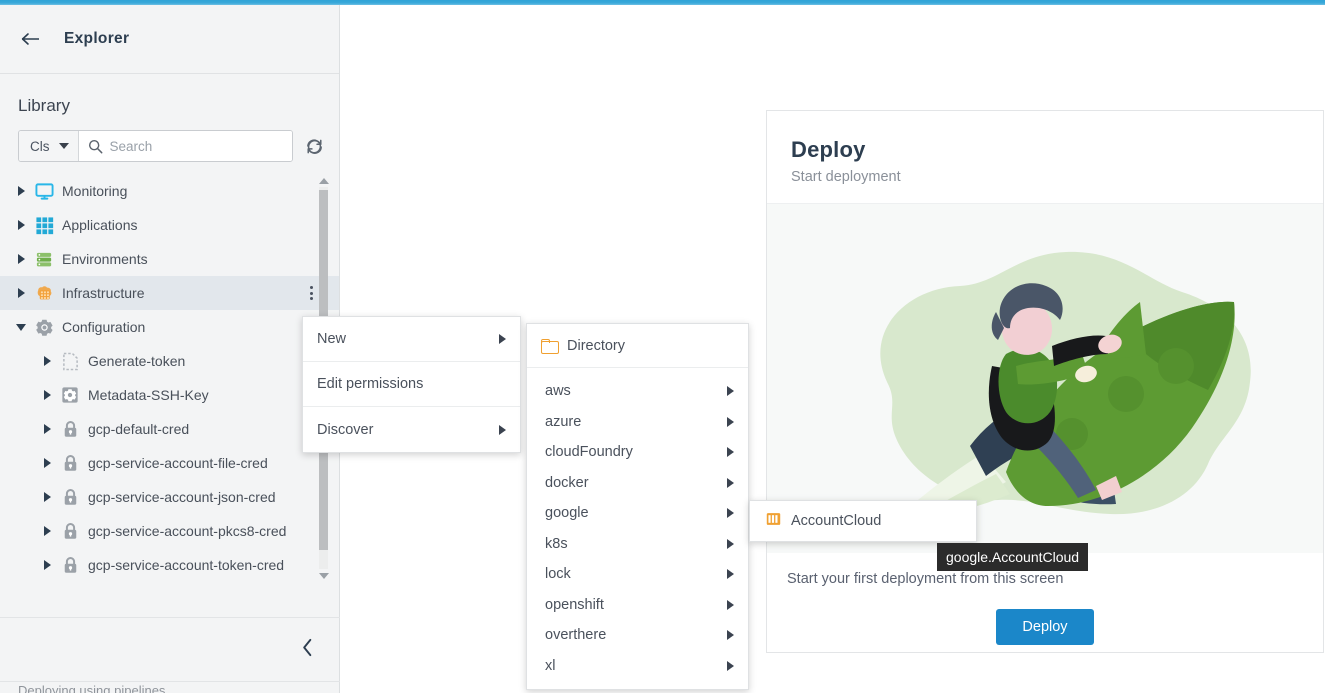 This screenshot has height=693, width=1325. I want to click on tree-item-metadata-ssh-key: Metadata-SSH-Key, so click(169, 395).